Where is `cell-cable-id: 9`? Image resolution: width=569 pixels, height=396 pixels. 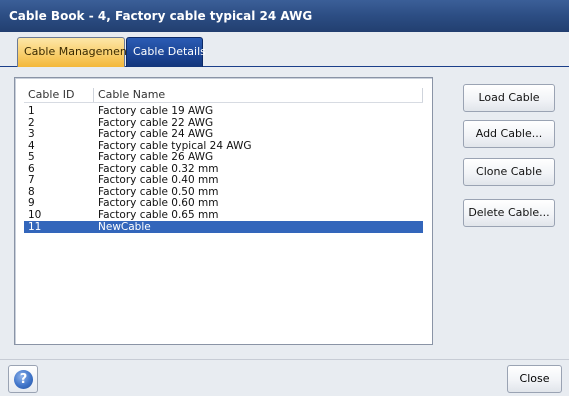 cell-cable-id: 9 is located at coordinates (31, 203).